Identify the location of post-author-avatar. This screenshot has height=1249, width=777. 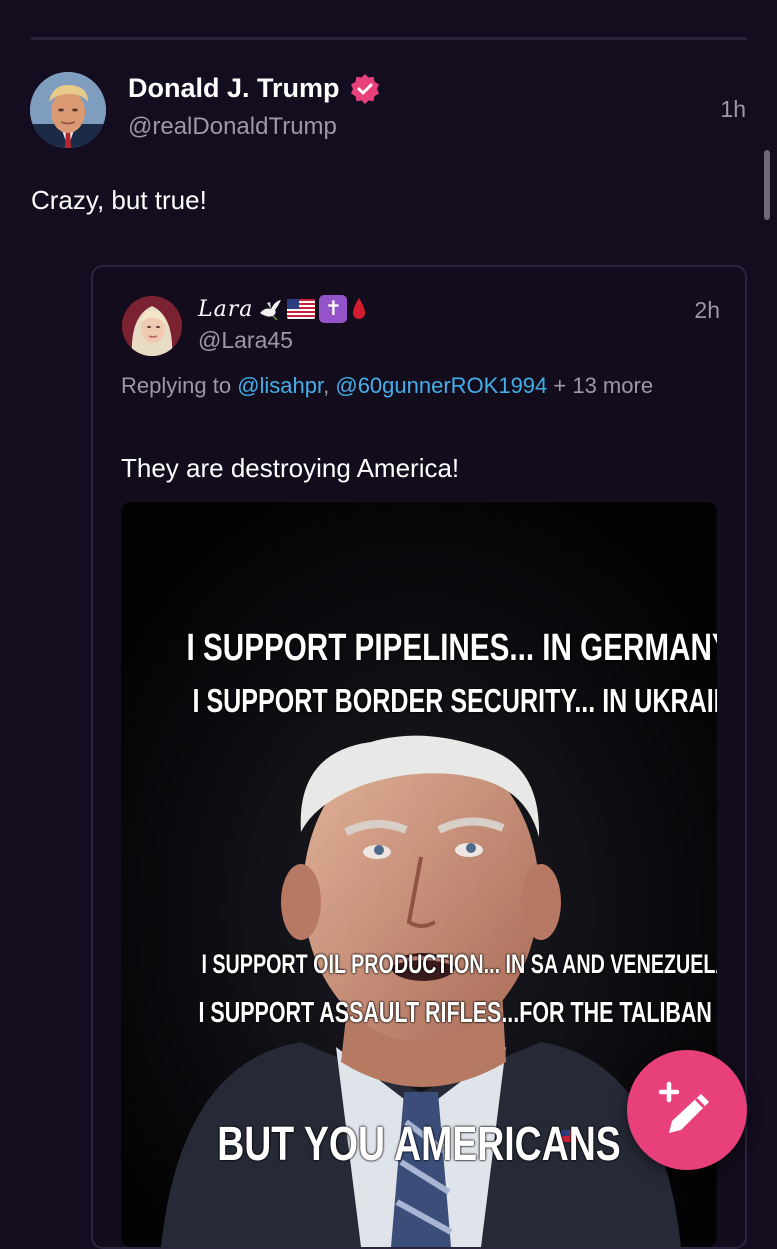
(68, 110).